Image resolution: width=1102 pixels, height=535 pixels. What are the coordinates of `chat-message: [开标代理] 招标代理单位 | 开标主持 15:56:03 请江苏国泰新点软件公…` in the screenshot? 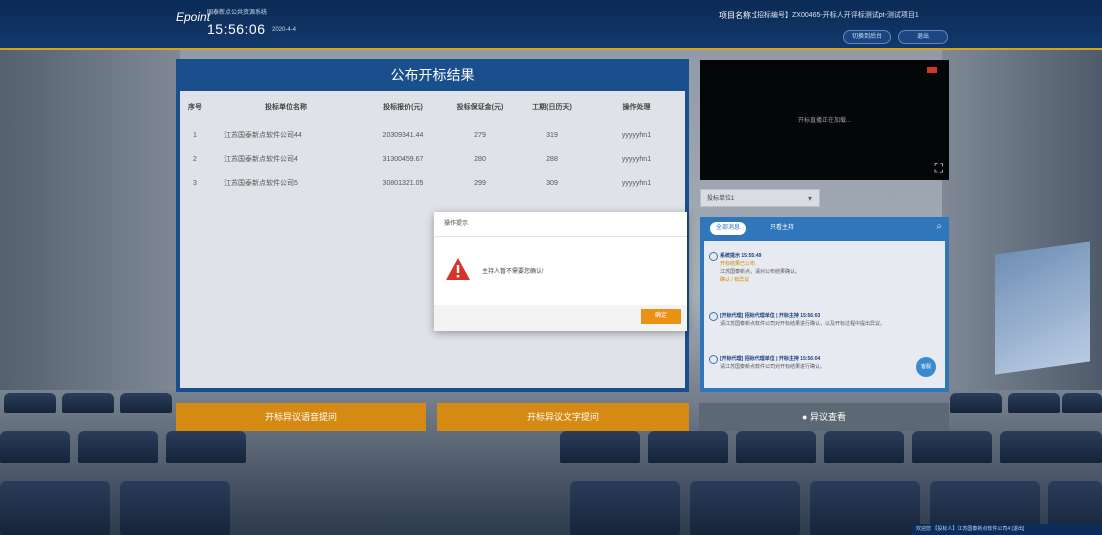 It's located at (822, 320).